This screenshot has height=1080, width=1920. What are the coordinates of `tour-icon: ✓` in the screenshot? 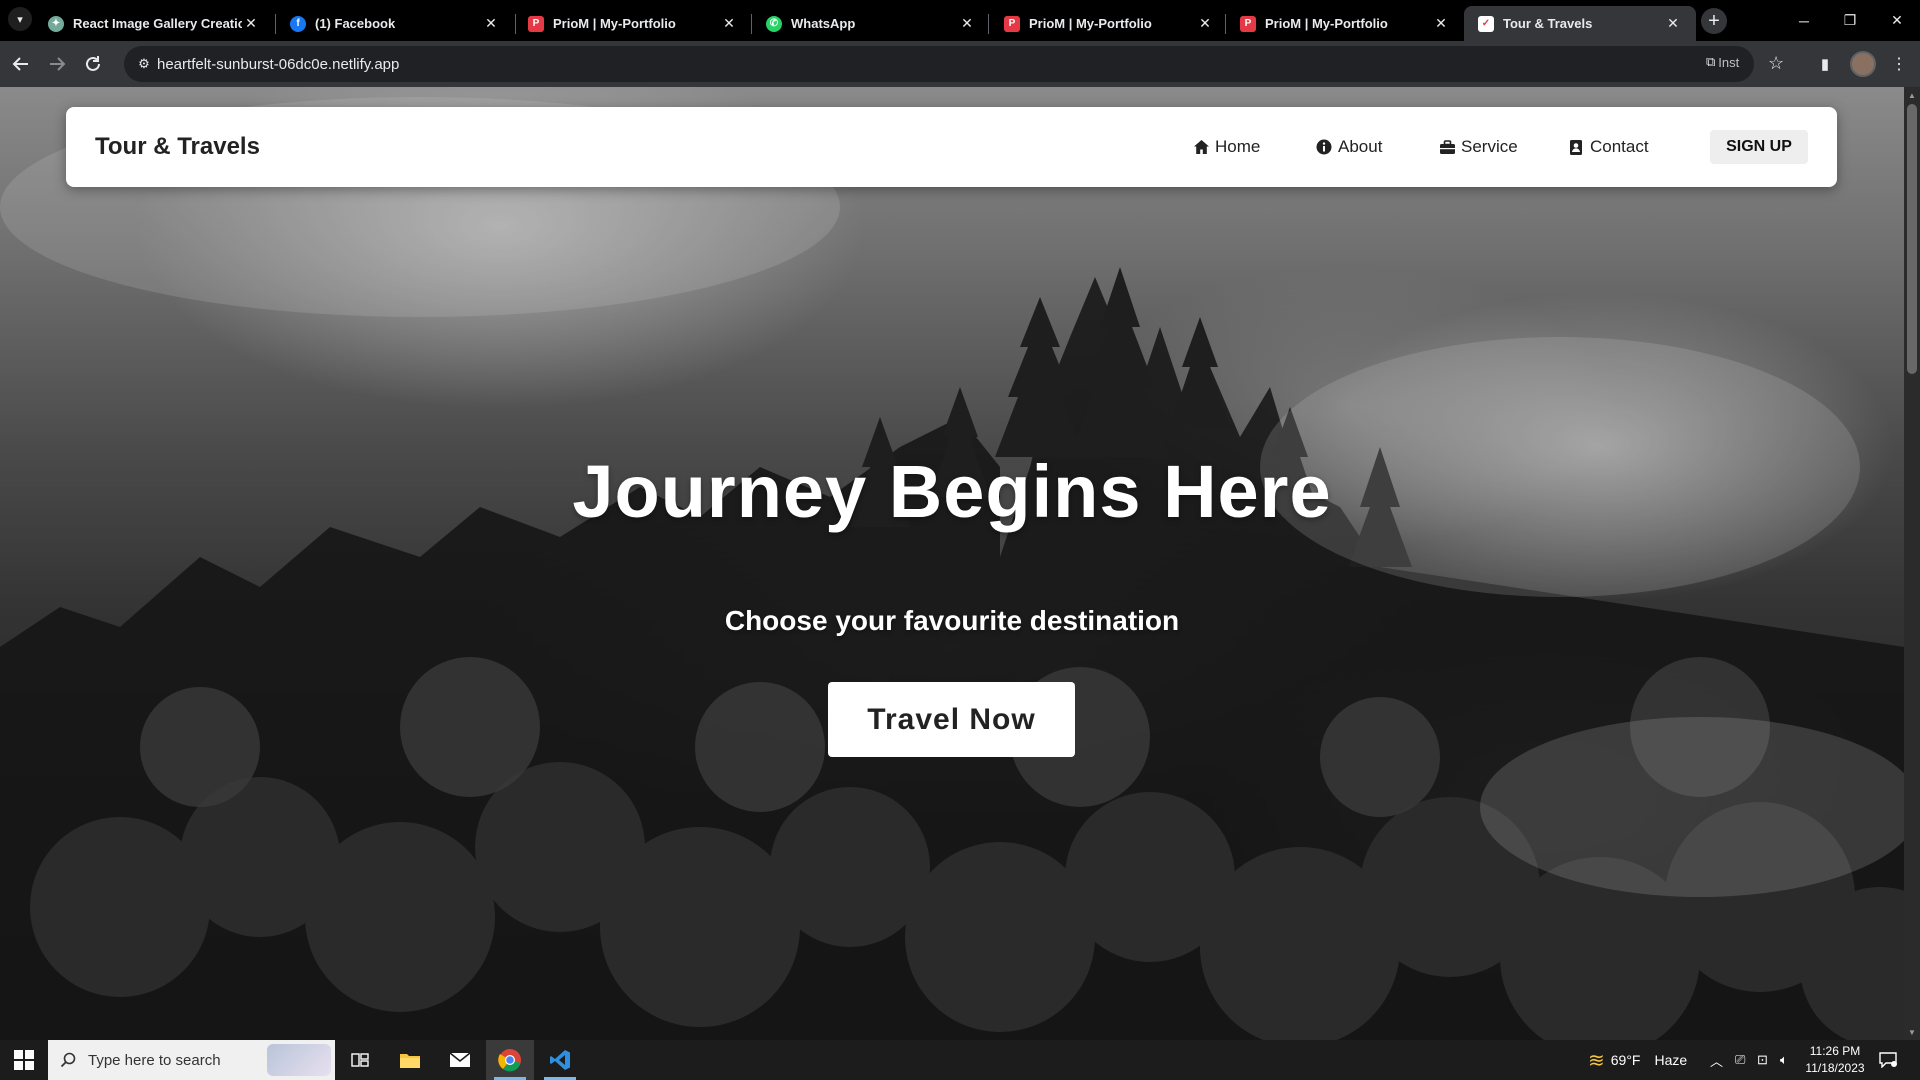 It's located at (1486, 23).